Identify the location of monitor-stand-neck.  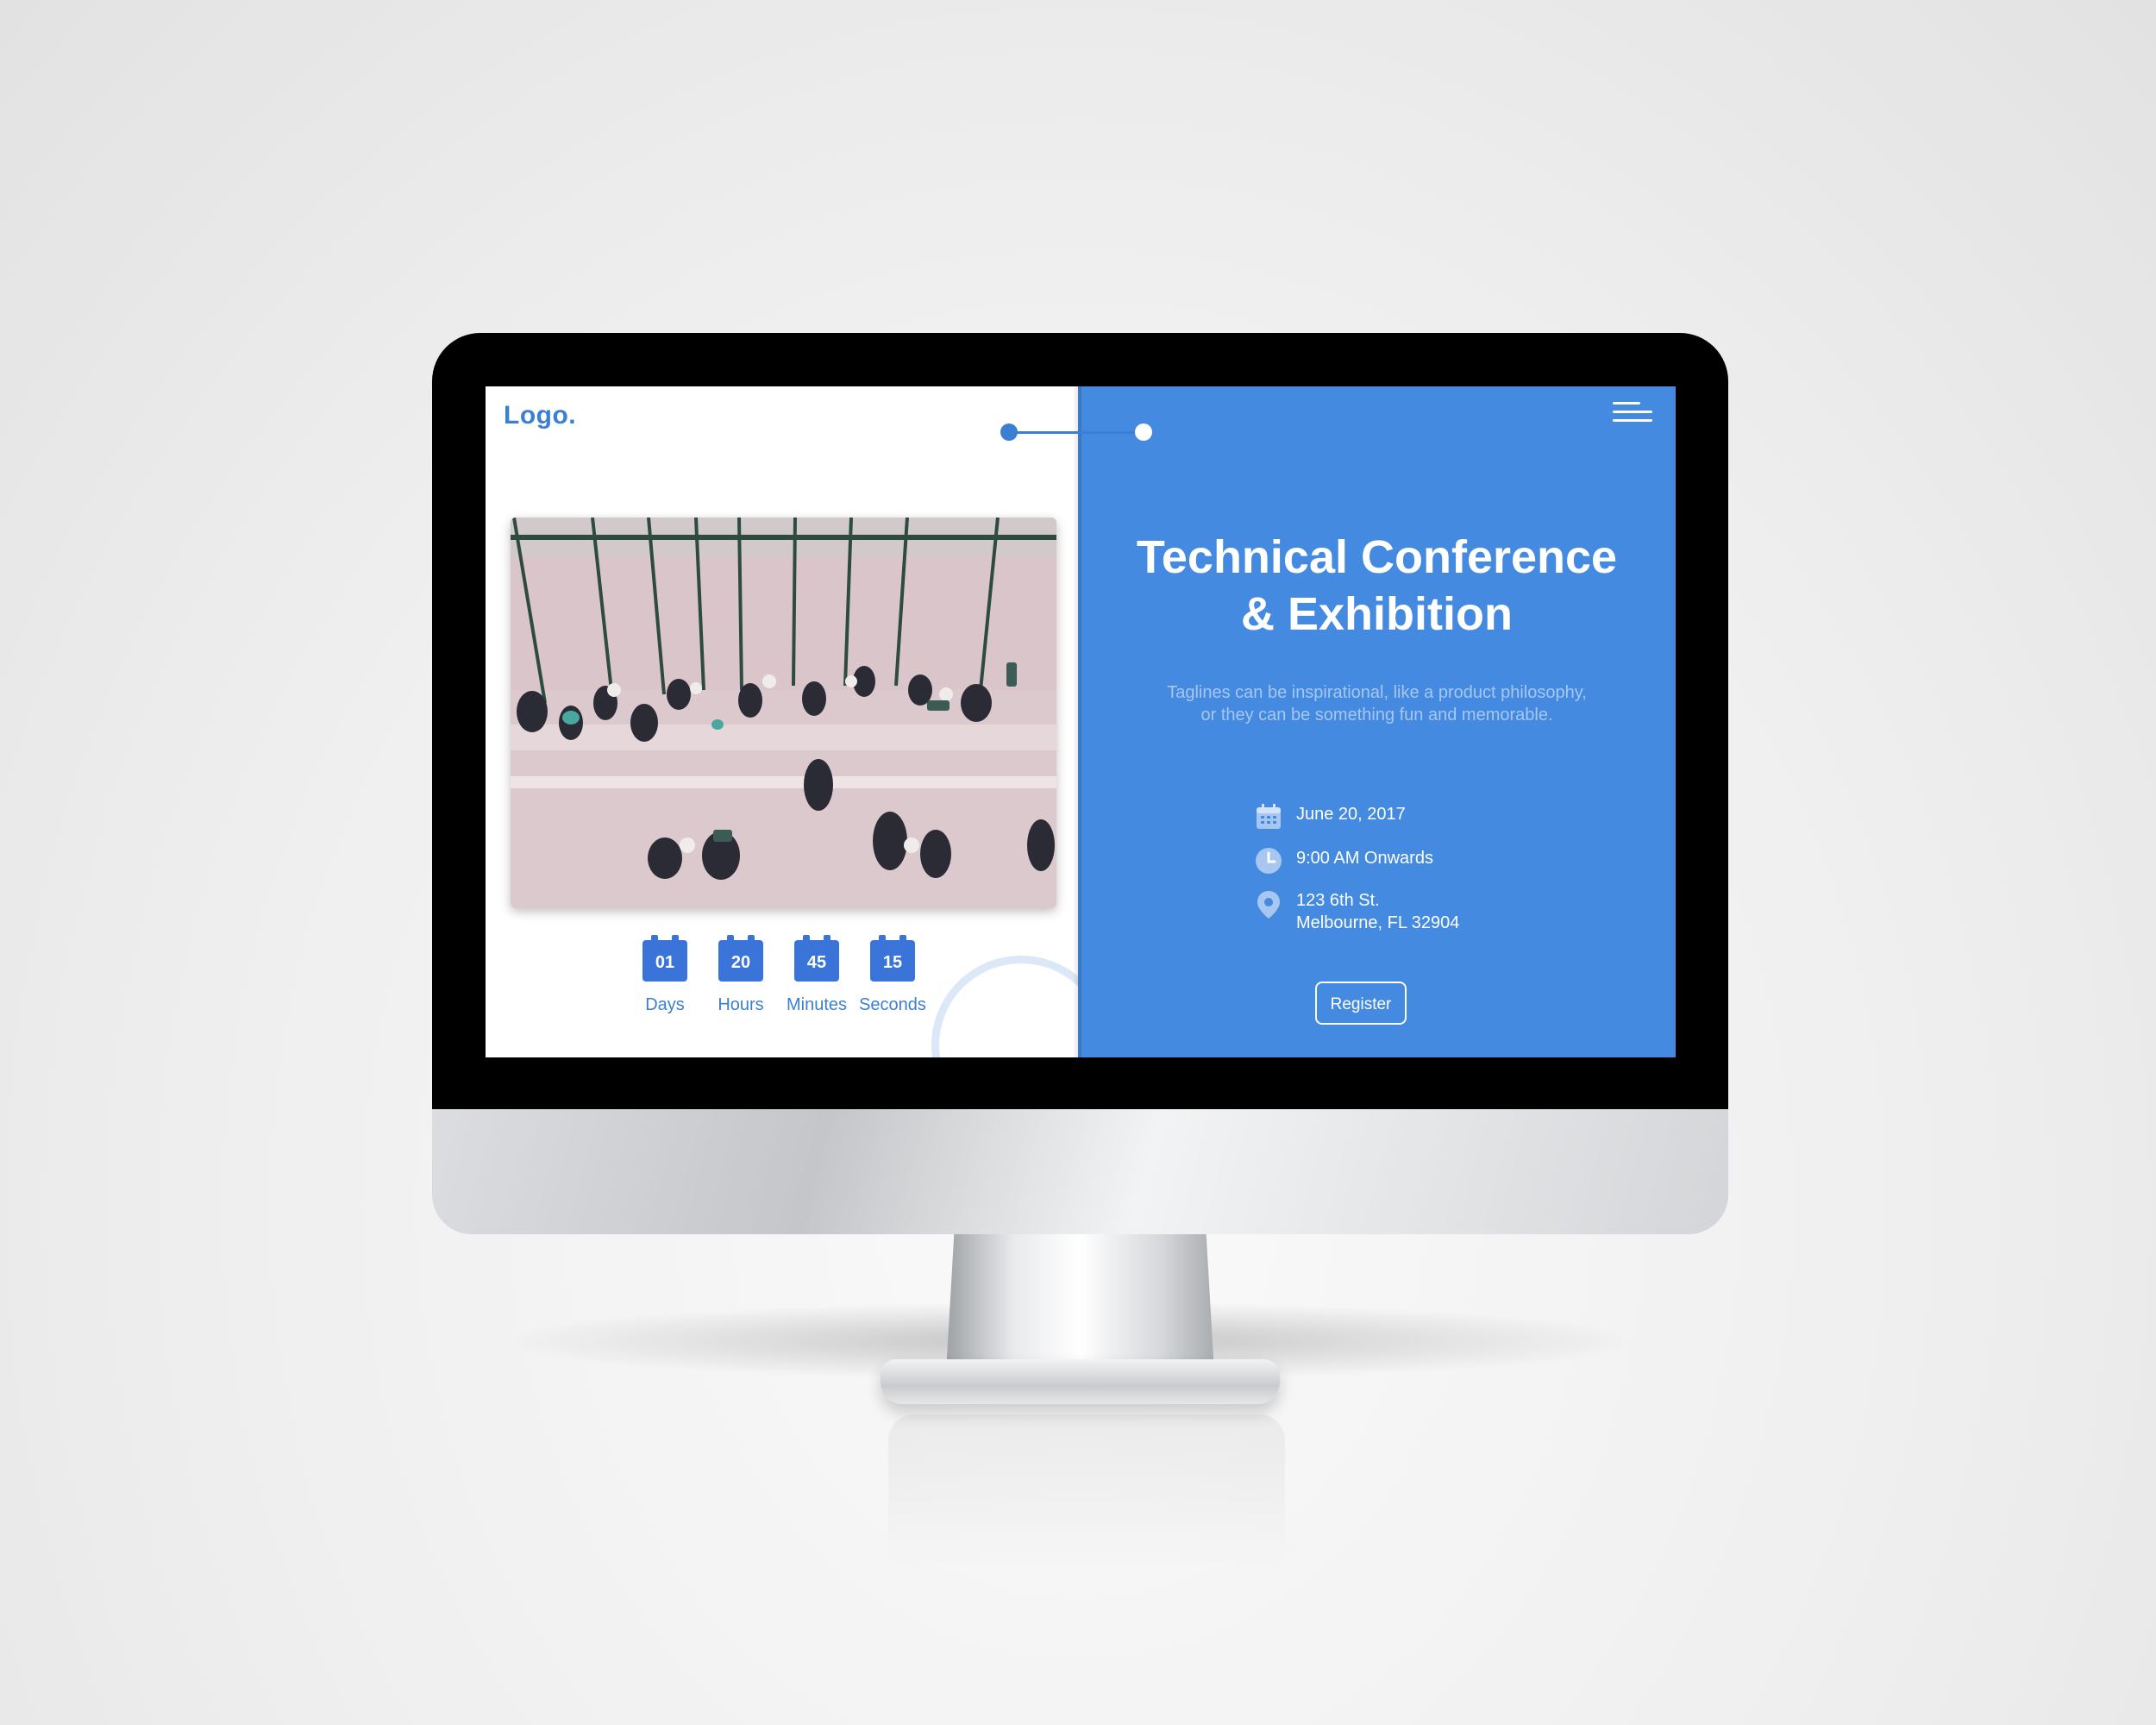
(1080, 1303).